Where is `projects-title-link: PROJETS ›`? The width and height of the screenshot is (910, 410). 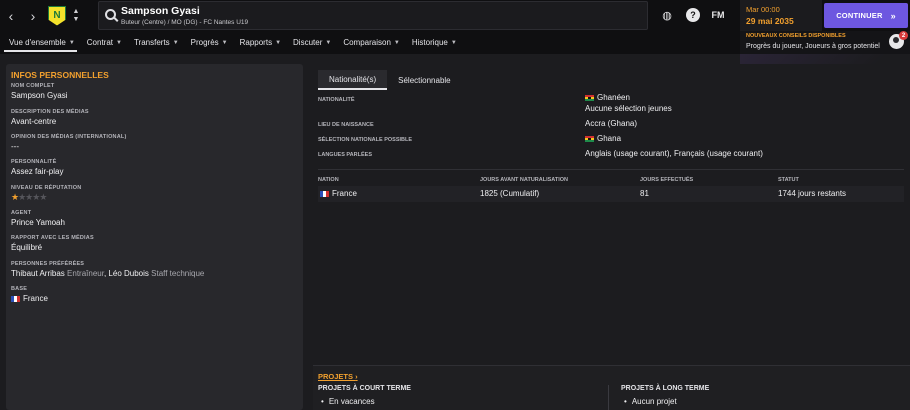 projects-title-link: PROJETS › is located at coordinates (338, 376).